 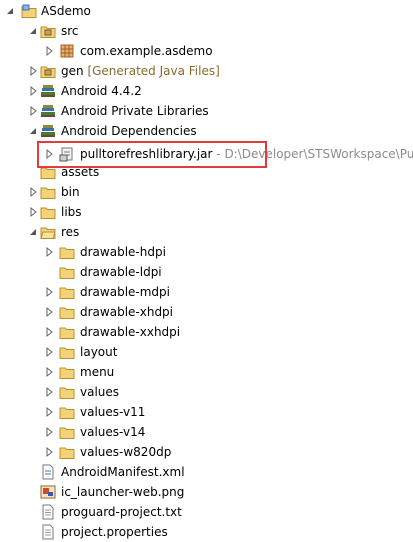 What do you see at coordinates (206, 492) in the screenshot?
I see `tree-row-launcher: ic_launcher-web.png` at bounding box center [206, 492].